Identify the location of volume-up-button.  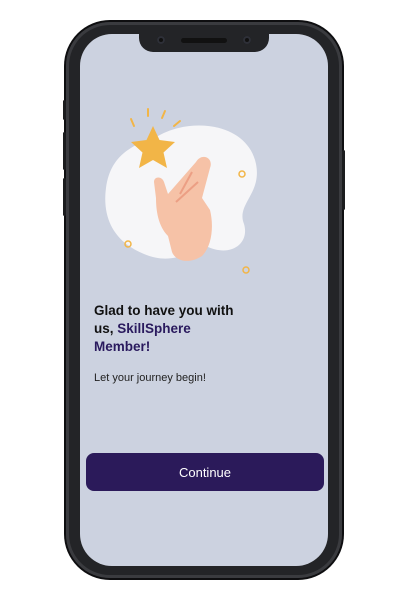
(64, 151).